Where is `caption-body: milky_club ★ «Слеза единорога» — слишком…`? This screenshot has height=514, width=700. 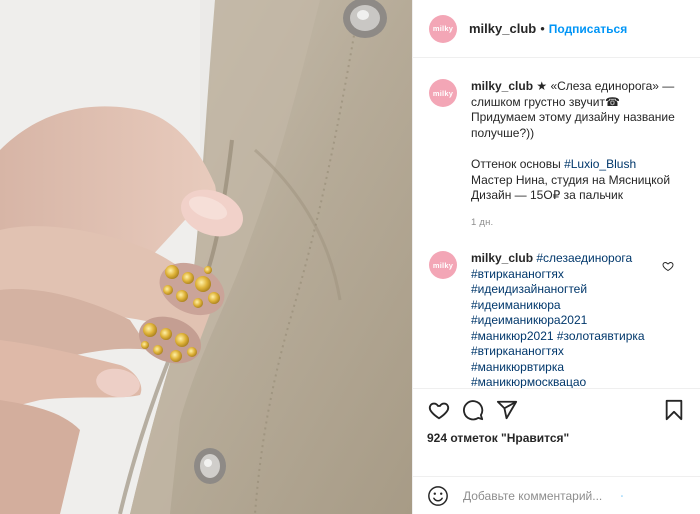 caption-body: milky_club ★ «Слеза единорога» — слишком… is located at coordinates (576, 154).